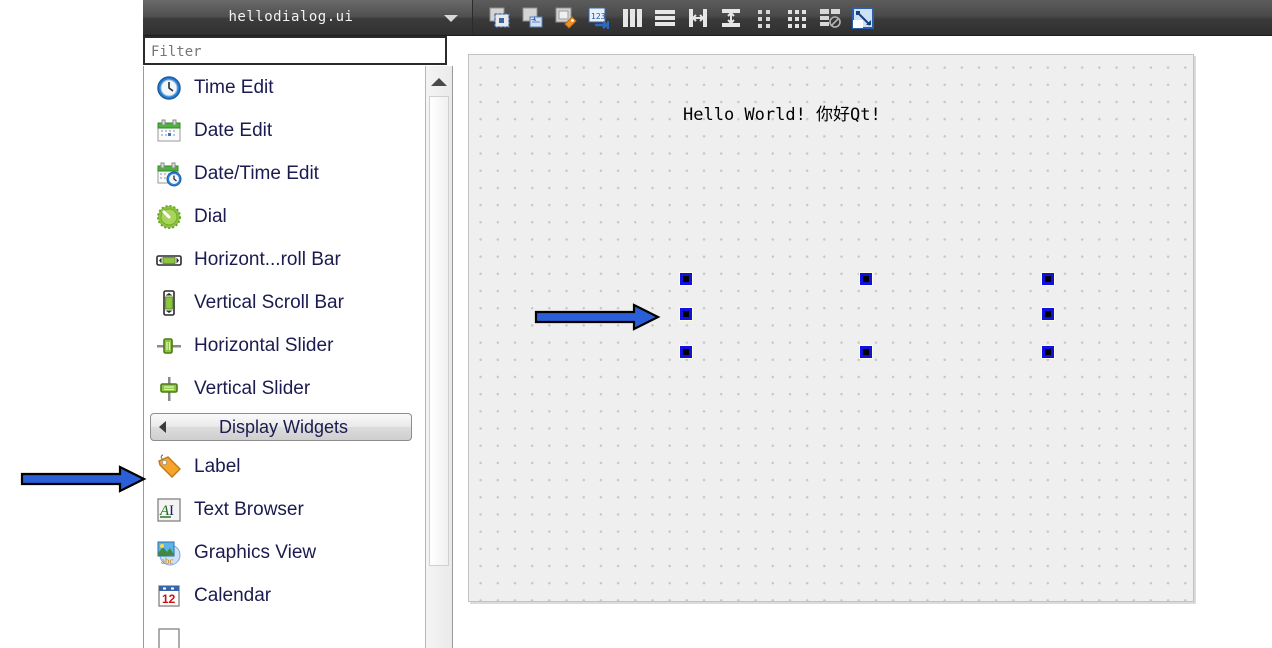  Describe the element at coordinates (764, 18) in the screenshot. I see `layout-form-icon` at that location.